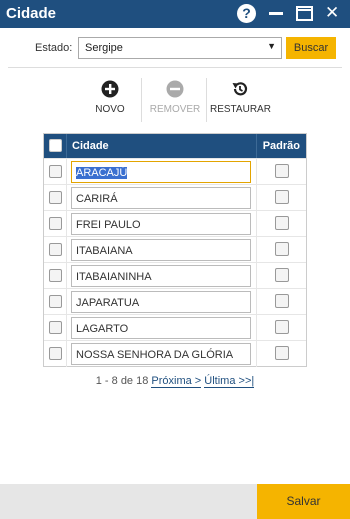 This screenshot has width=350, height=519. Describe the element at coordinates (90, 146) in the screenshot. I see `column-header-cidade: Cidade` at that location.